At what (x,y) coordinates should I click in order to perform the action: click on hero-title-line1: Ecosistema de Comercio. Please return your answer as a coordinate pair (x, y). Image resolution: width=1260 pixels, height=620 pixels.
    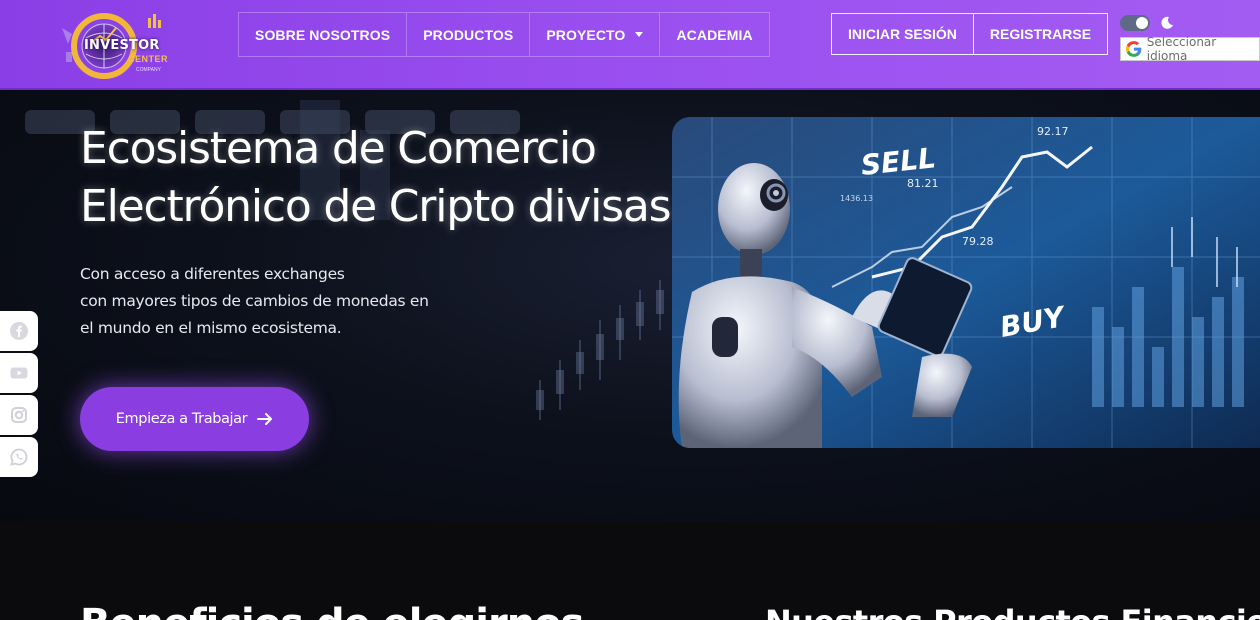
    Looking at the image, I should click on (338, 148).